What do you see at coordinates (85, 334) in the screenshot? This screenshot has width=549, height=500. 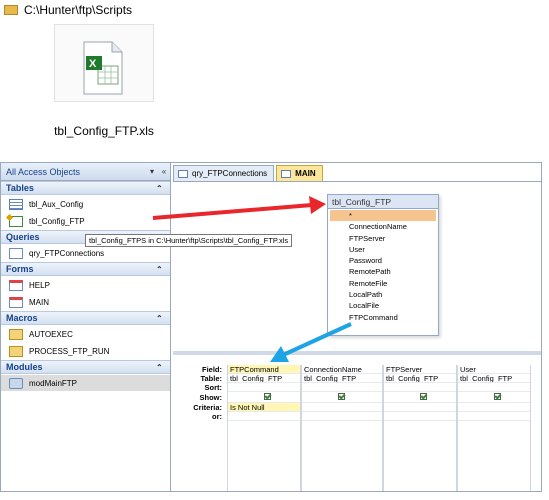 I see `nav-item-autoexec: AUTOEXEC` at bounding box center [85, 334].